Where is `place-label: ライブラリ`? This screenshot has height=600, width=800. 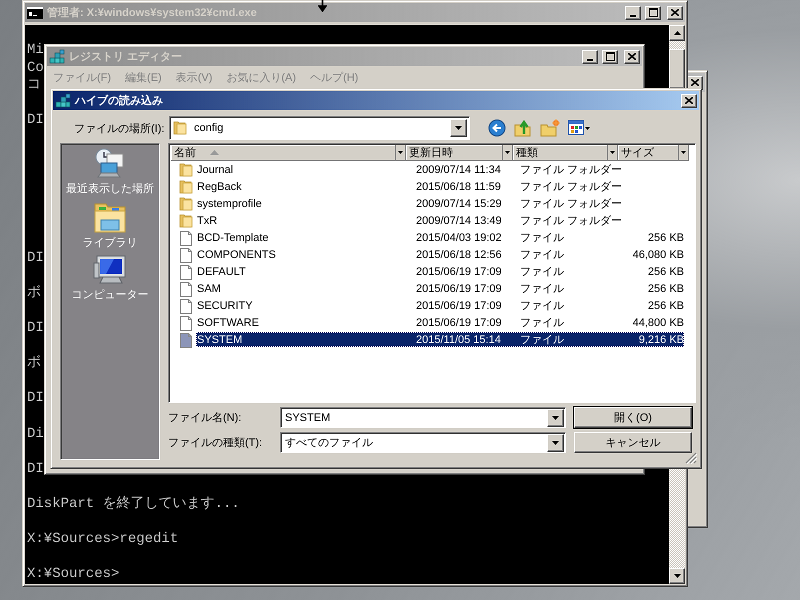 place-label: ライブラリ is located at coordinates (110, 242).